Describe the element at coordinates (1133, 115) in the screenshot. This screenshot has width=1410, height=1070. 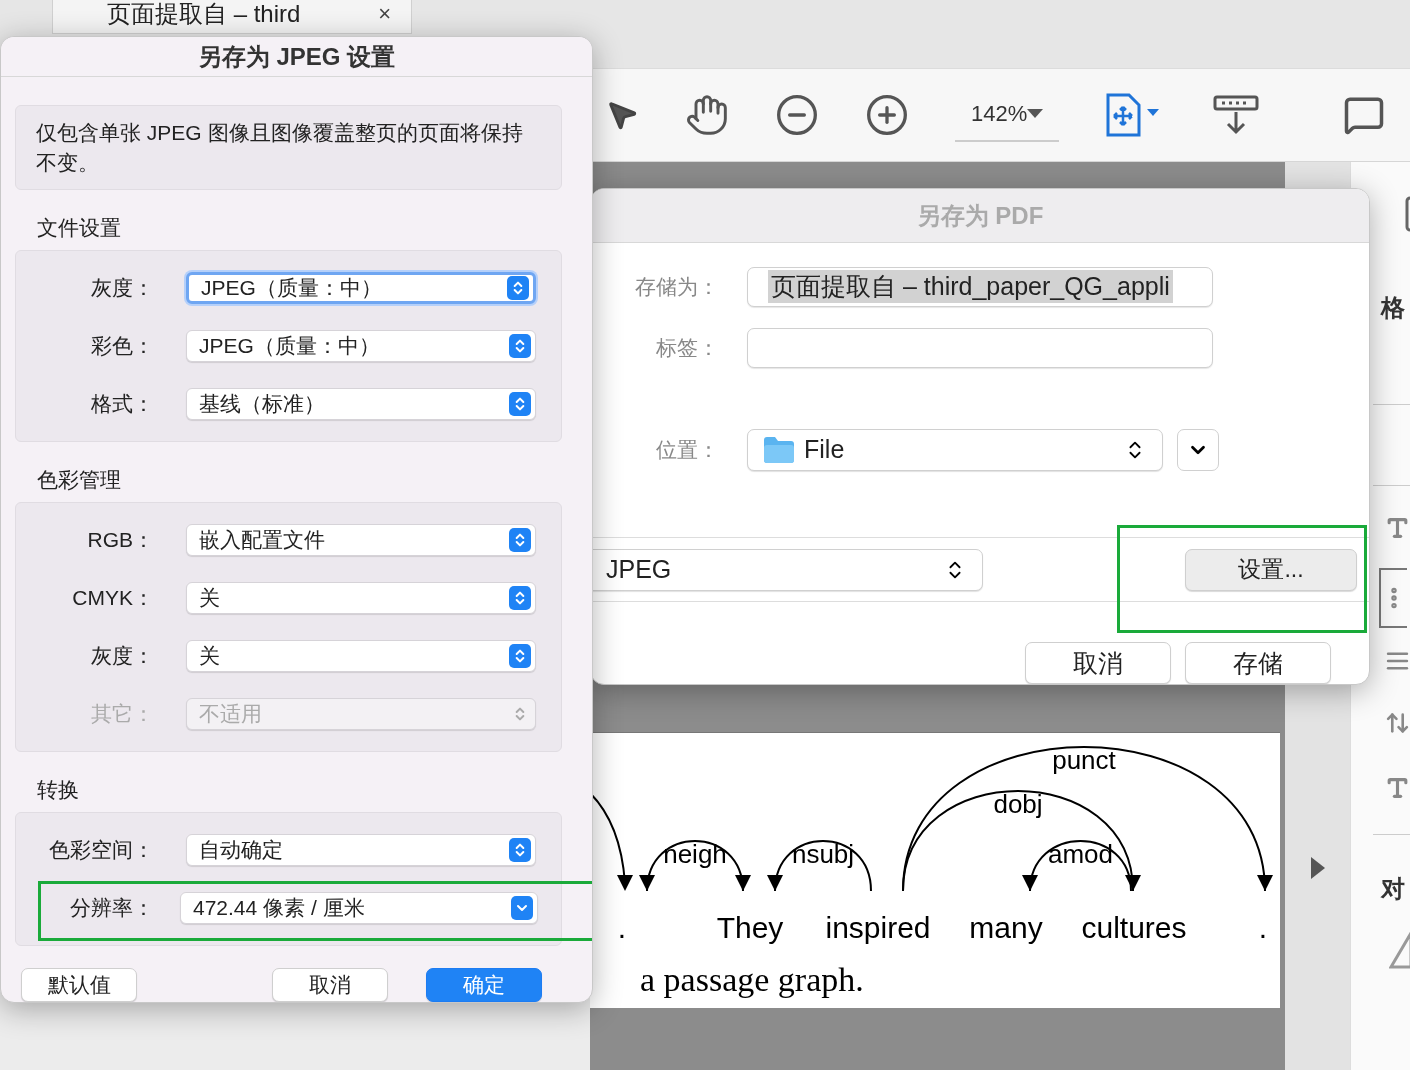
I see `page-fit-icon` at that location.